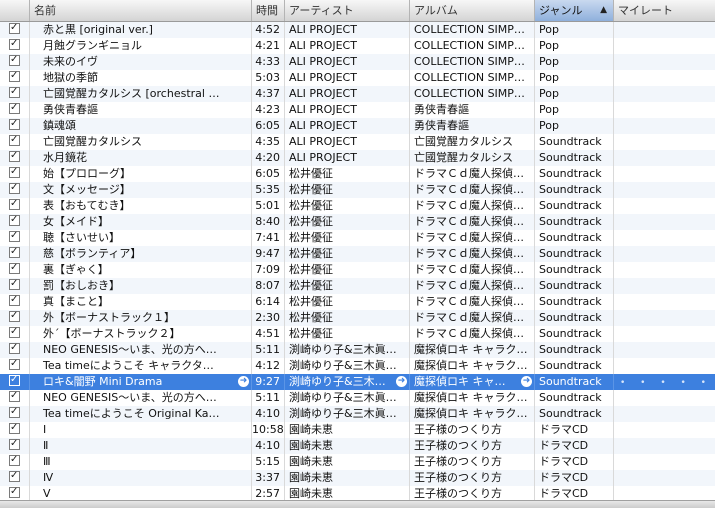 The height and width of the screenshot is (508, 715). I want to click on header-album: アルバム, so click(472, 10).